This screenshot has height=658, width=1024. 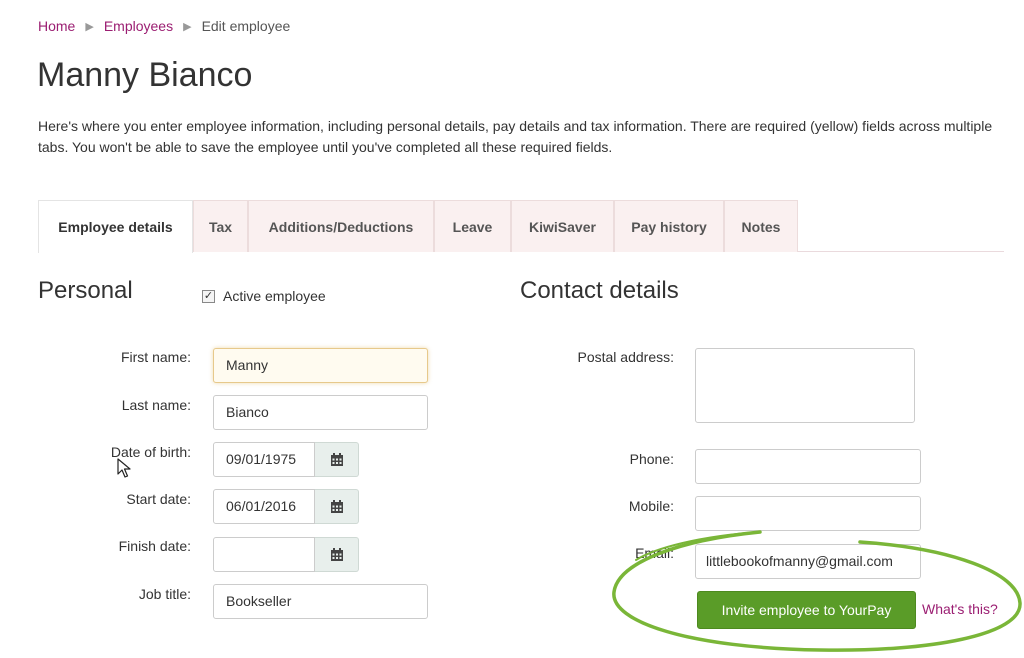 I want to click on finish-date-label: Finish date:, so click(x=154, y=546).